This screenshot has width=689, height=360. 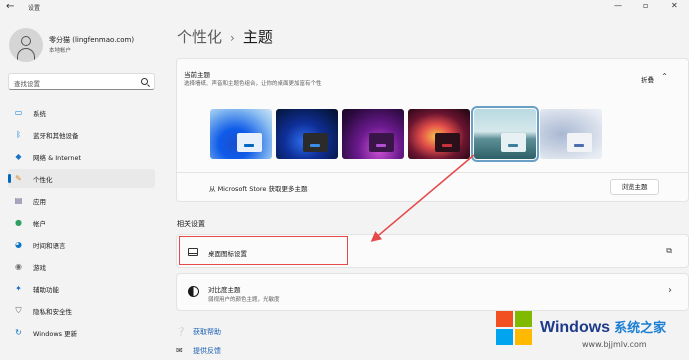 What do you see at coordinates (181, 331) in the screenshot?
I see `help-icon: ❔` at bounding box center [181, 331].